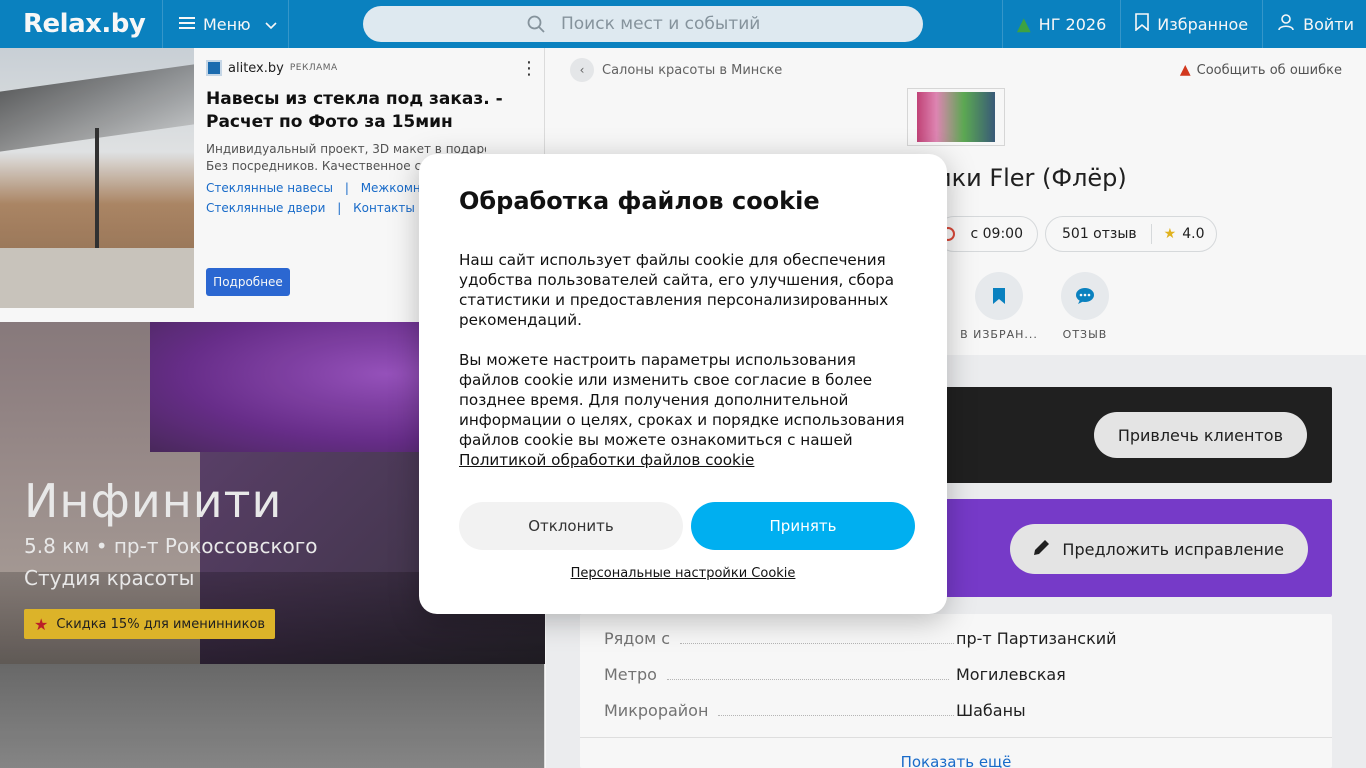 This screenshot has height=768, width=1366. Describe the element at coordinates (683, 573) in the screenshot. I see `cookie-settings-link: Персональные настройки Cookie` at that location.